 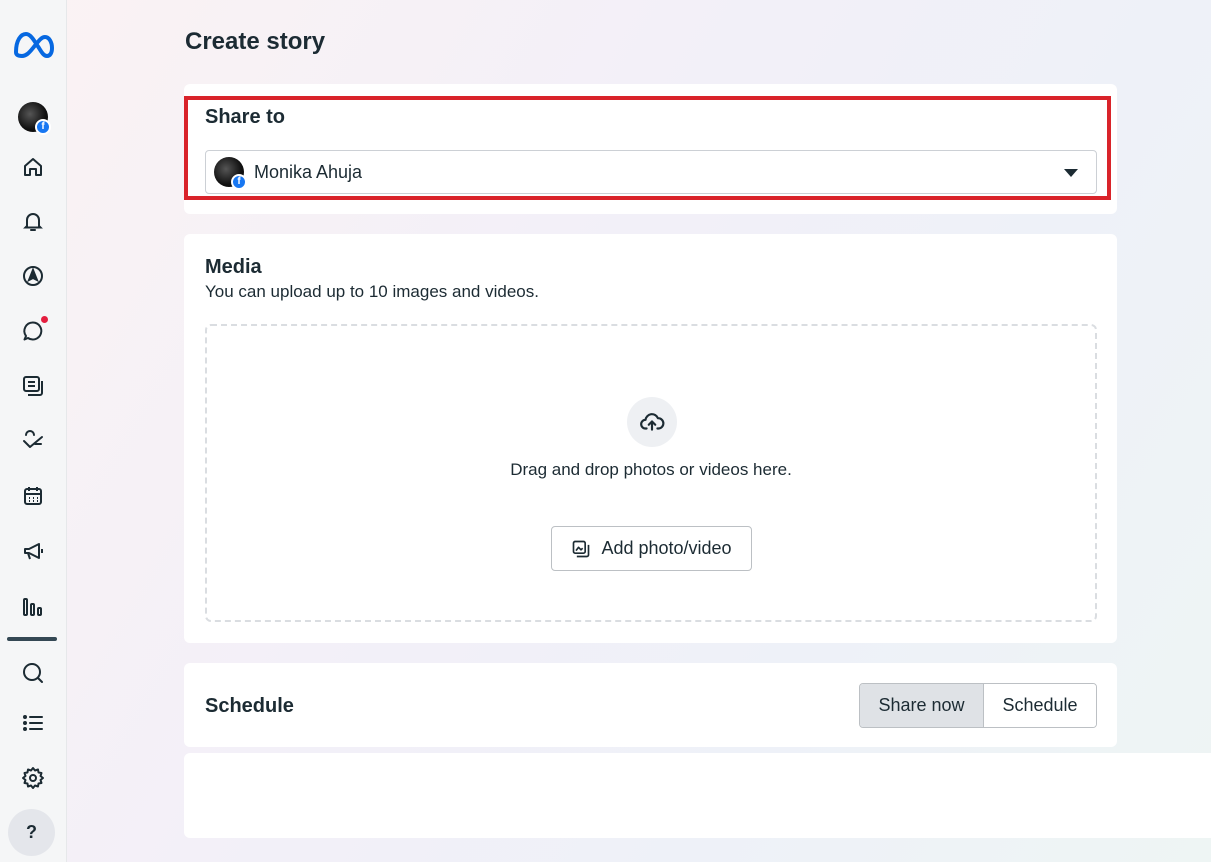 I want to click on sidebar-item-settings, so click(x=33, y=778).